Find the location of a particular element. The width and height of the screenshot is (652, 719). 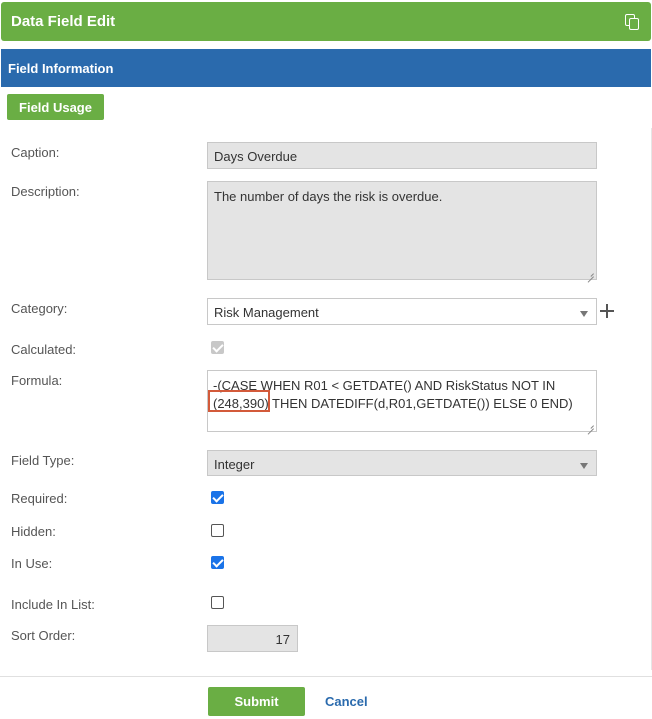

description-label: Description: is located at coordinates (45, 191).